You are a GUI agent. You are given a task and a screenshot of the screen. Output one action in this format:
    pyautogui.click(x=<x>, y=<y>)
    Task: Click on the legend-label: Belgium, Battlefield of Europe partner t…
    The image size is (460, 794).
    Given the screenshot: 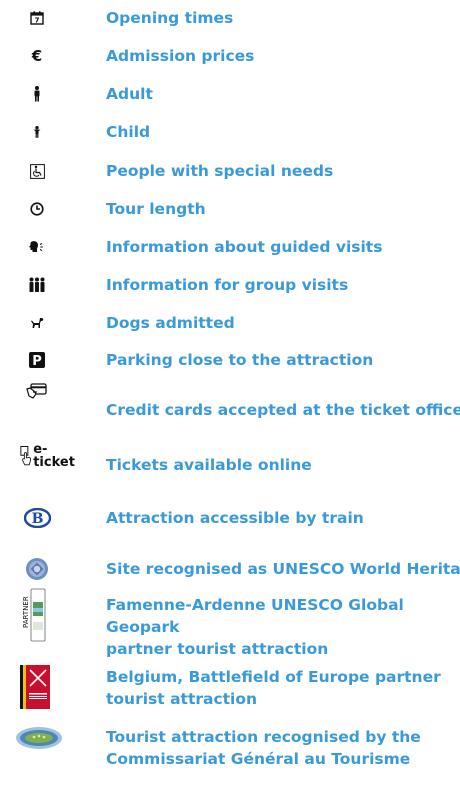 What is the action you would take?
    pyautogui.click(x=282, y=688)
    